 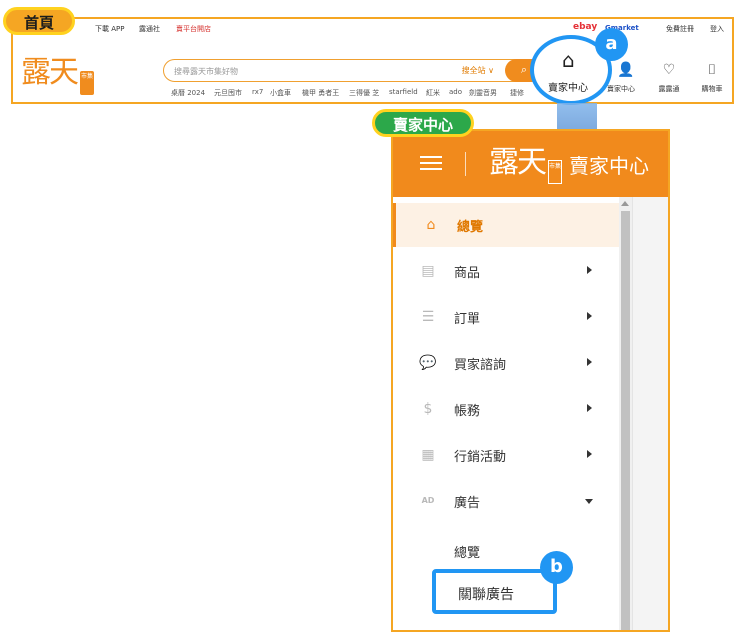 I want to click on sidebar-item-label: 帳務, so click(x=467, y=411).